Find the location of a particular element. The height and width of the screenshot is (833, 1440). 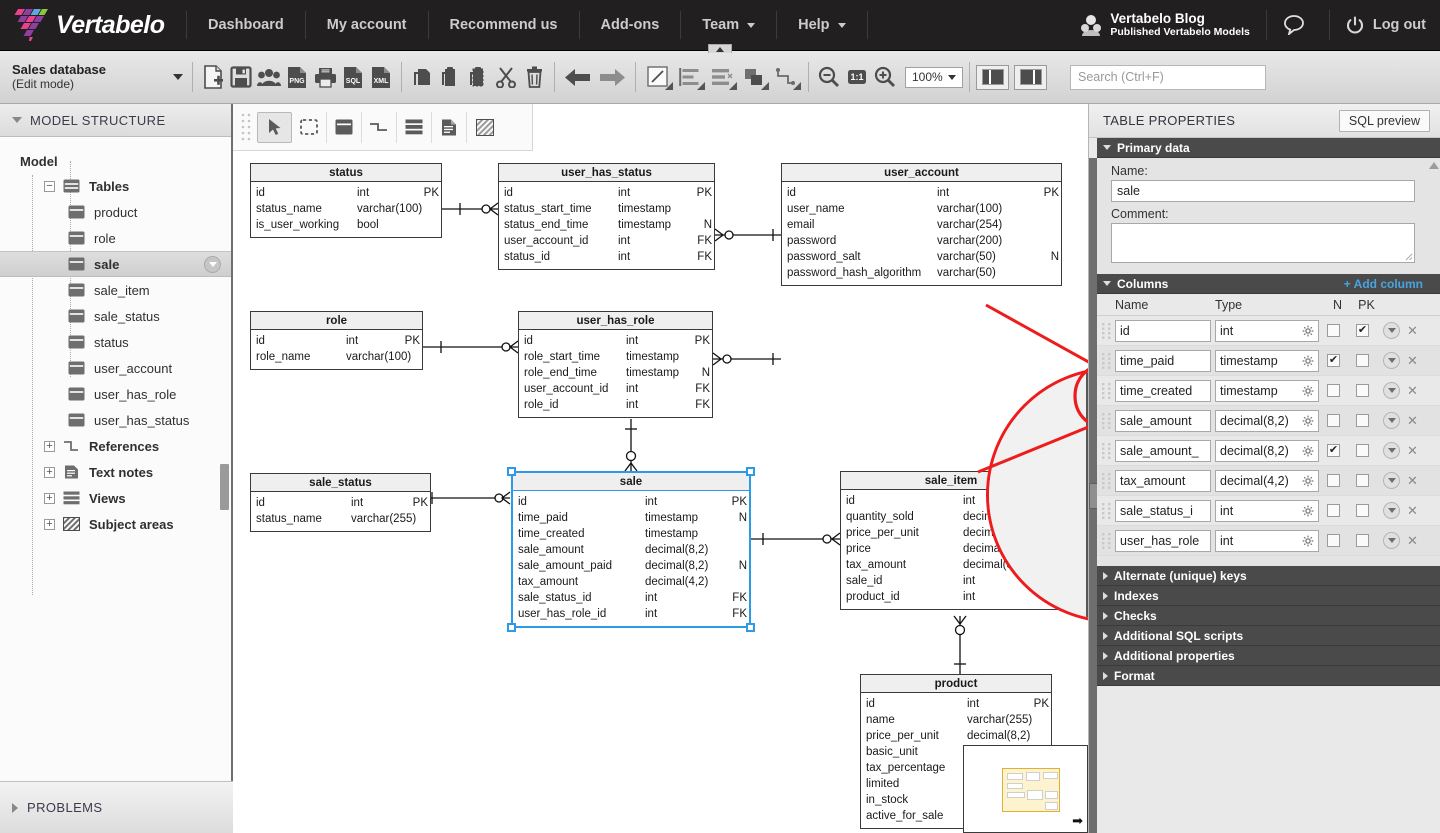

tree-table-user_has_role: user_has_role is located at coordinates (115, 394).